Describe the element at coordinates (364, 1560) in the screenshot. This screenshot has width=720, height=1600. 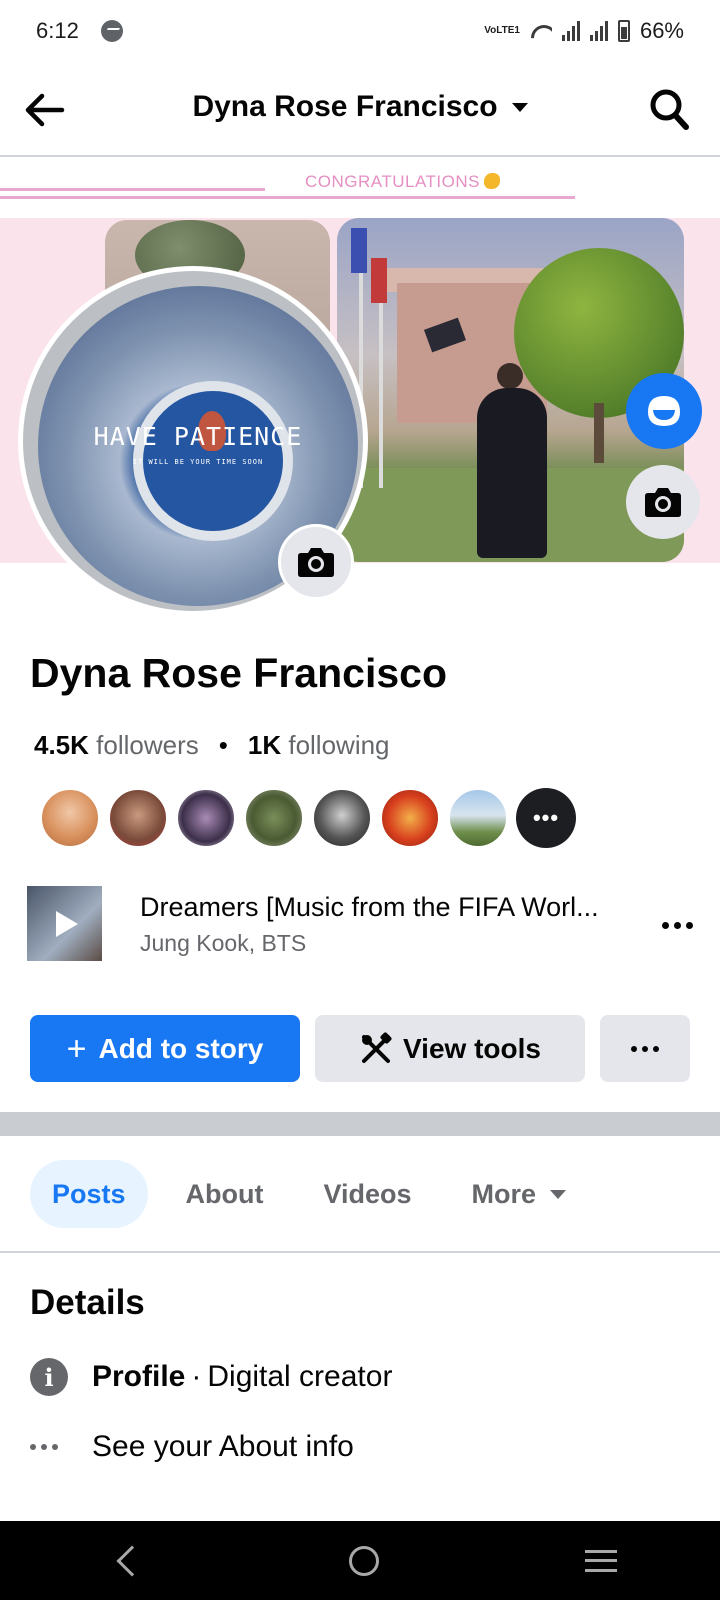
I see `nav-home-icon` at that location.